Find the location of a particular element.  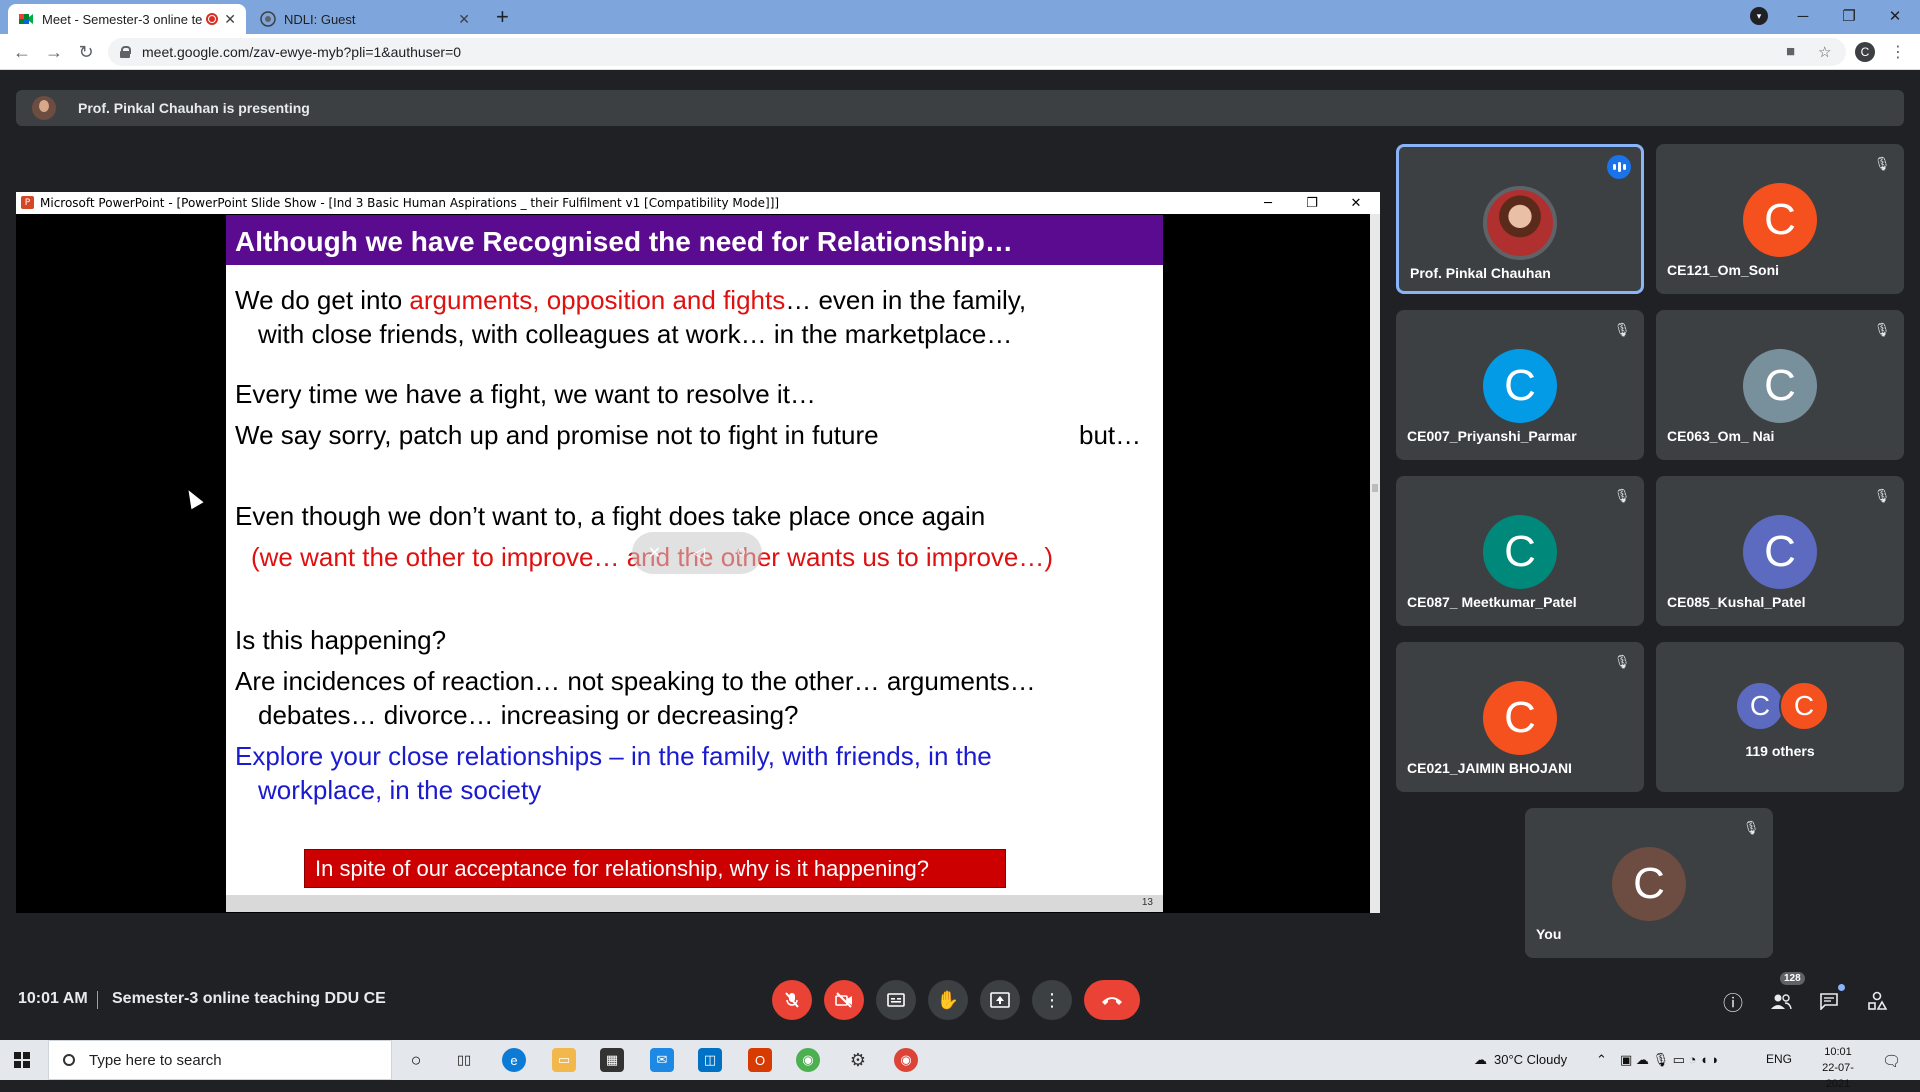

captions-button is located at coordinates (896, 1000).